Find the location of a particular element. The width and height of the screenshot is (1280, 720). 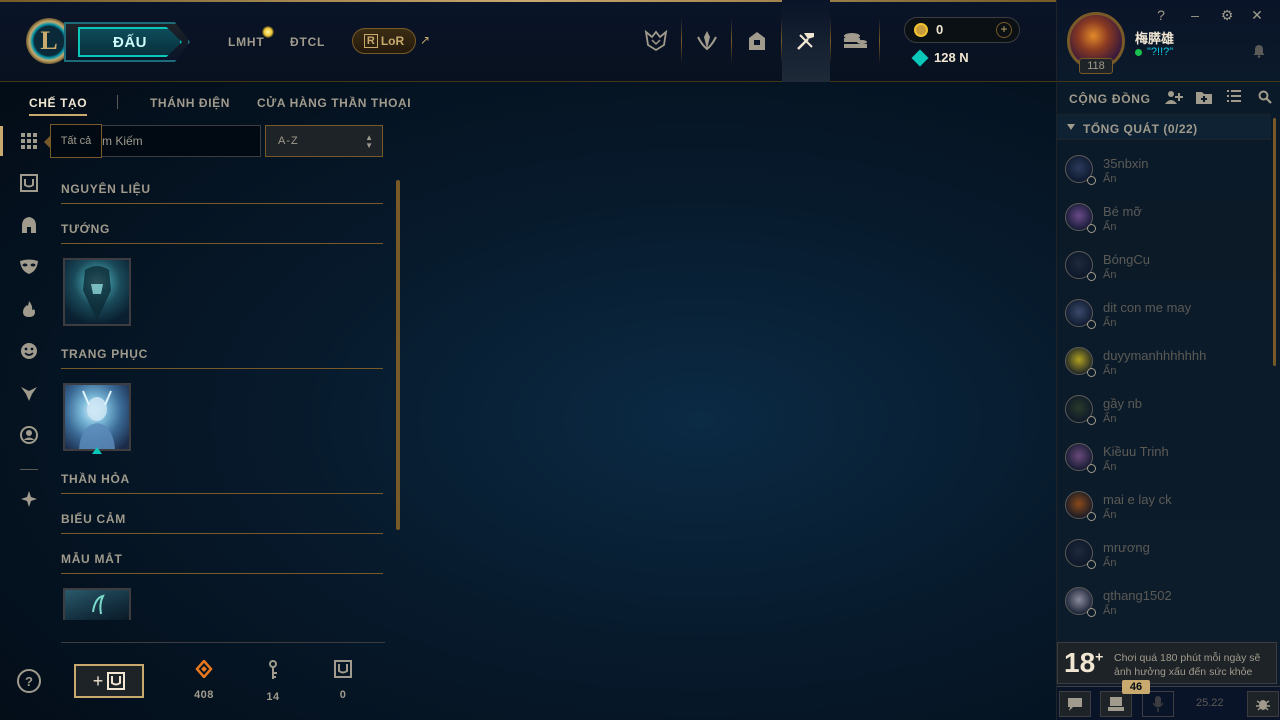

age-rating-number: 18 is located at coordinates (1080, 662).